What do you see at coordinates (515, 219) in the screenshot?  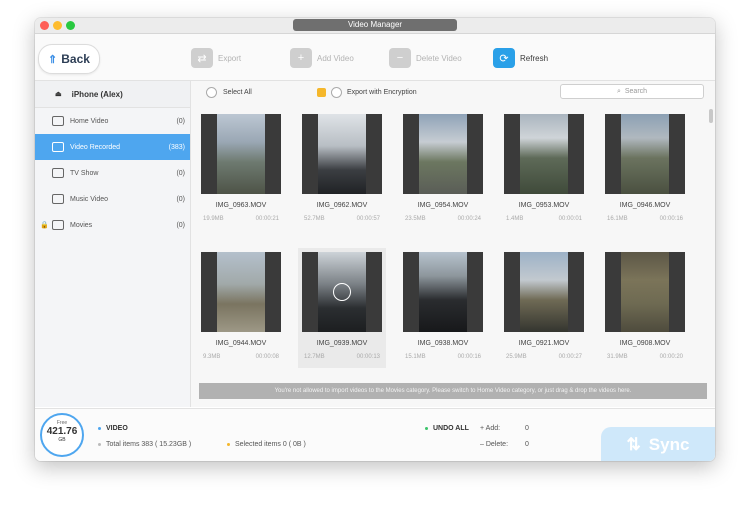 I see `video-size: 1.4MB` at bounding box center [515, 219].